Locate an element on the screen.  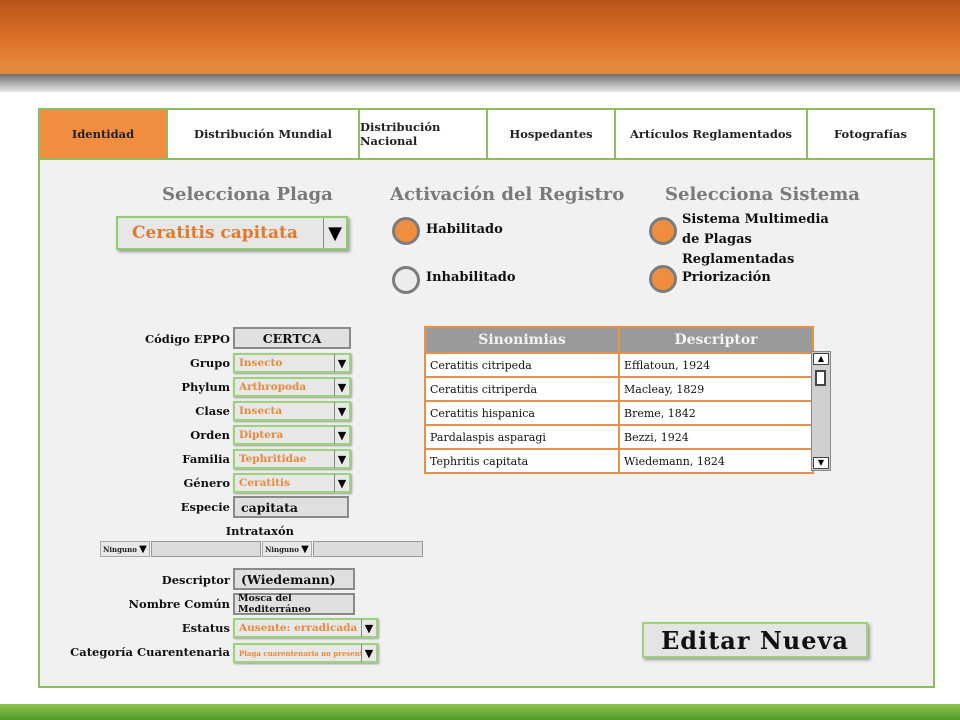
orden-select: Diptera ▼ is located at coordinates (292, 435).